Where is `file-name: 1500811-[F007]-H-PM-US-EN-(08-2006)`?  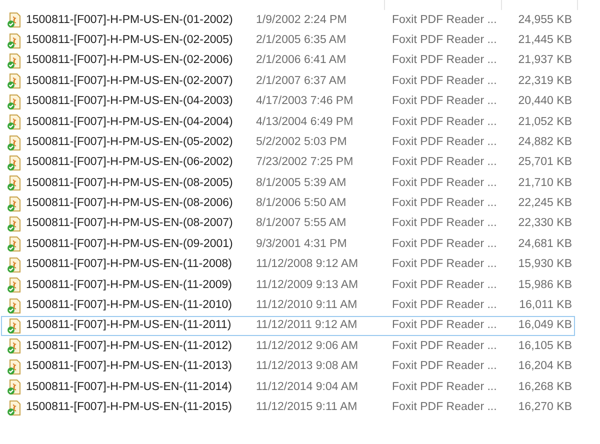
file-name: 1500811-[F007]-H-PM-US-EN-(08-2006) is located at coordinates (130, 204).